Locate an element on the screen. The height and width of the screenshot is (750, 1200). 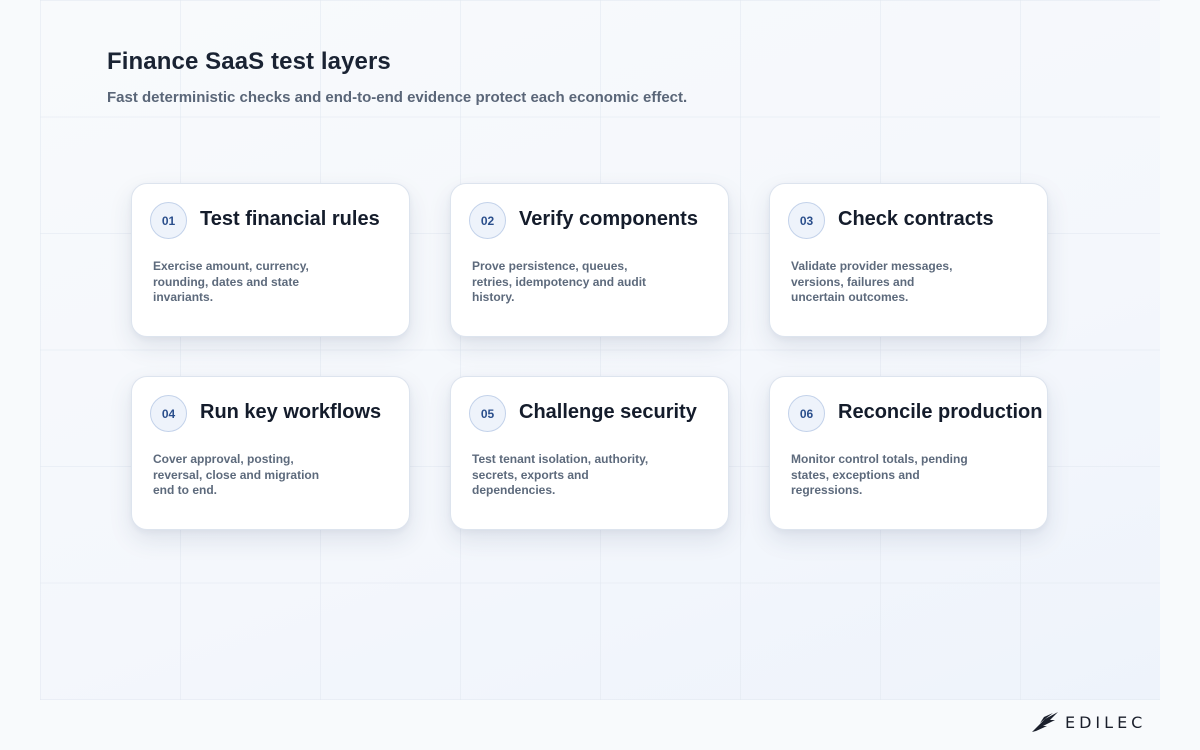
card-title: Challenge security is located at coordinates (608, 412).